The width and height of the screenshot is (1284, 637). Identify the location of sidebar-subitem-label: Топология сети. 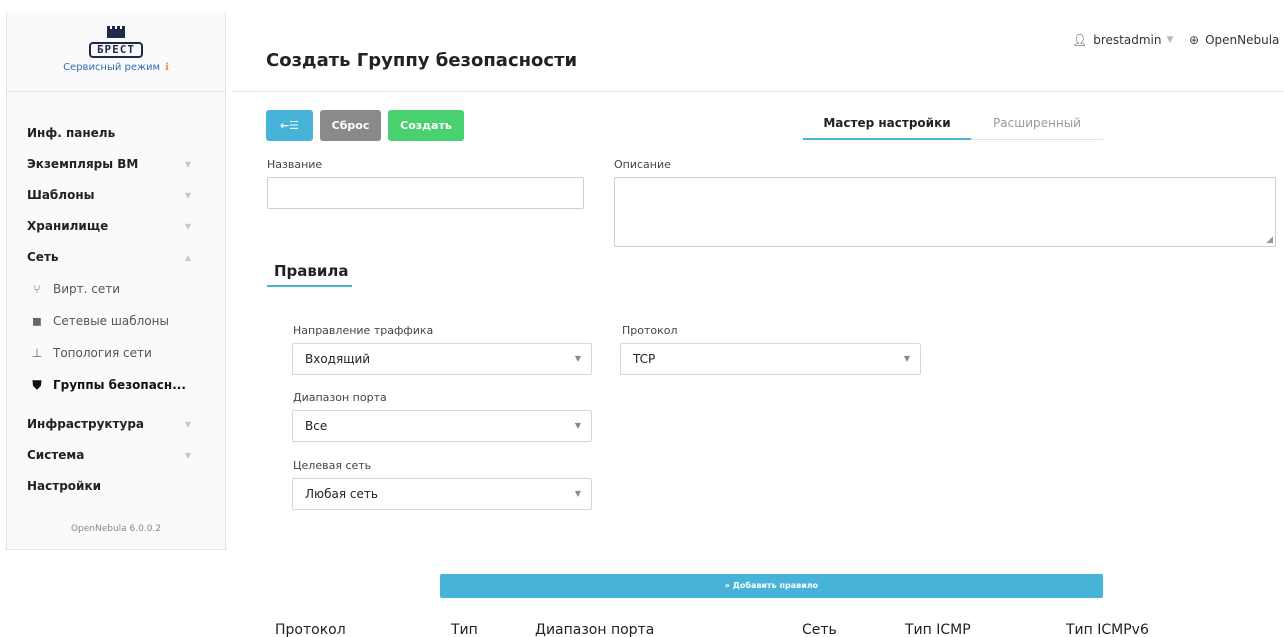
(102, 353).